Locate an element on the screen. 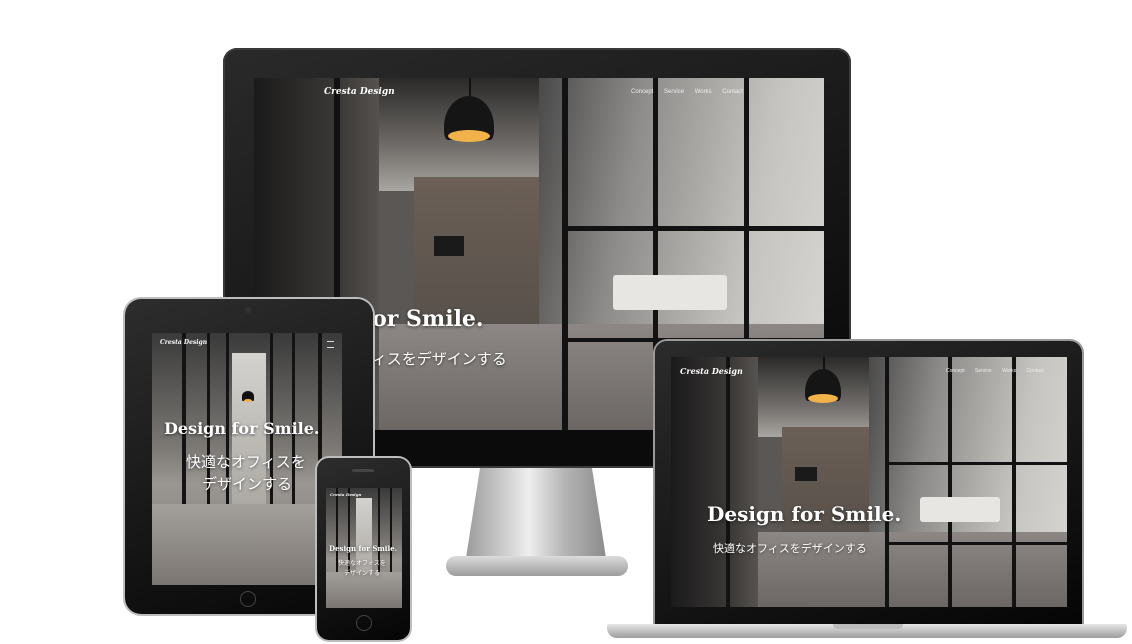 This screenshot has width=1132, height=644. nav-service: Service is located at coordinates (674, 92).